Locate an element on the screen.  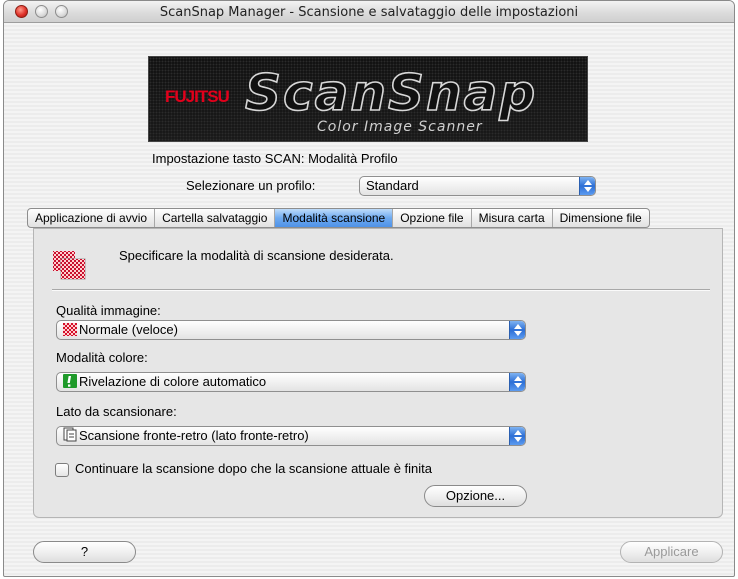
tab-applicazione-di-avvio: Applicazione di avvio is located at coordinates (92, 218).